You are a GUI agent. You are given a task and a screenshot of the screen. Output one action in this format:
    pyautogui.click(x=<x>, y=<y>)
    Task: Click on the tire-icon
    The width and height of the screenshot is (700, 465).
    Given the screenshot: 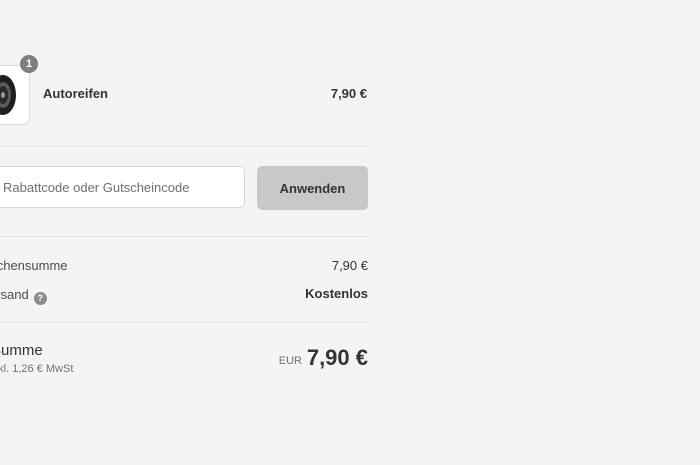 What is the action you would take?
    pyautogui.click(x=8, y=95)
    